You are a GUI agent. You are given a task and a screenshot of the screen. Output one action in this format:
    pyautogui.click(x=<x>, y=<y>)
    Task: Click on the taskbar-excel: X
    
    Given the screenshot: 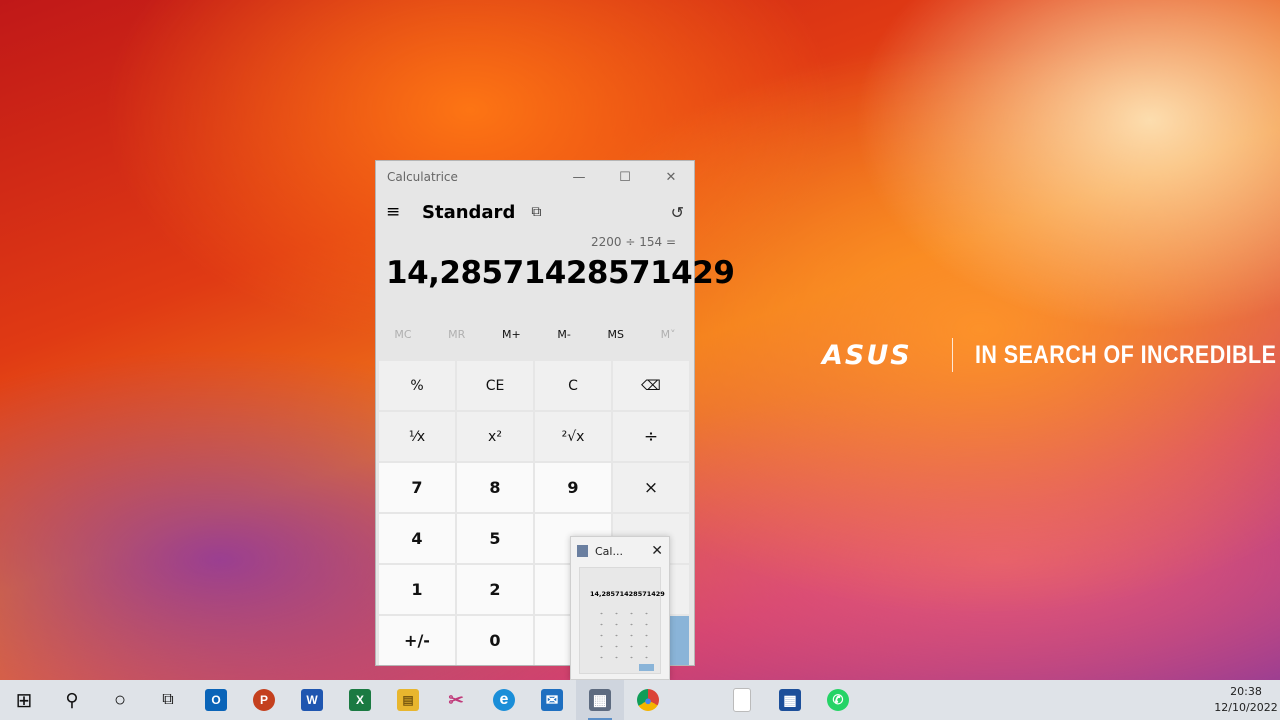 What is the action you would take?
    pyautogui.click(x=360, y=700)
    